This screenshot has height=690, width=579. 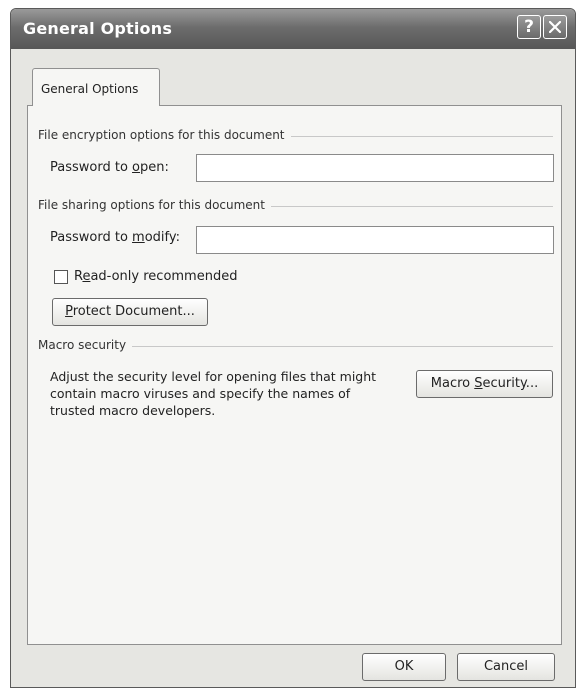 I want to click on title-bar: General Options ?, so click(x=293, y=29).